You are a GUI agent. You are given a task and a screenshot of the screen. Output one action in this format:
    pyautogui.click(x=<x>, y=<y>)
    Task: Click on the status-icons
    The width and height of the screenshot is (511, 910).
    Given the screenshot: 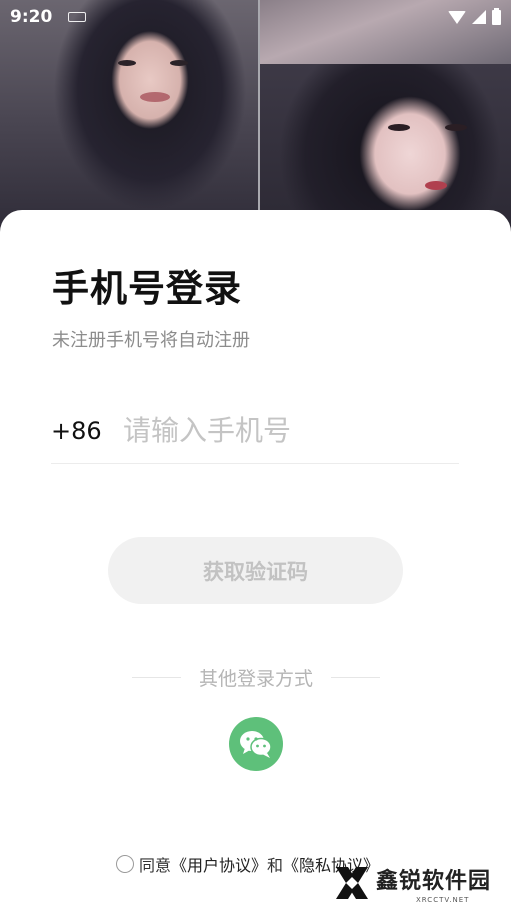 What is the action you would take?
    pyautogui.click(x=474, y=16)
    